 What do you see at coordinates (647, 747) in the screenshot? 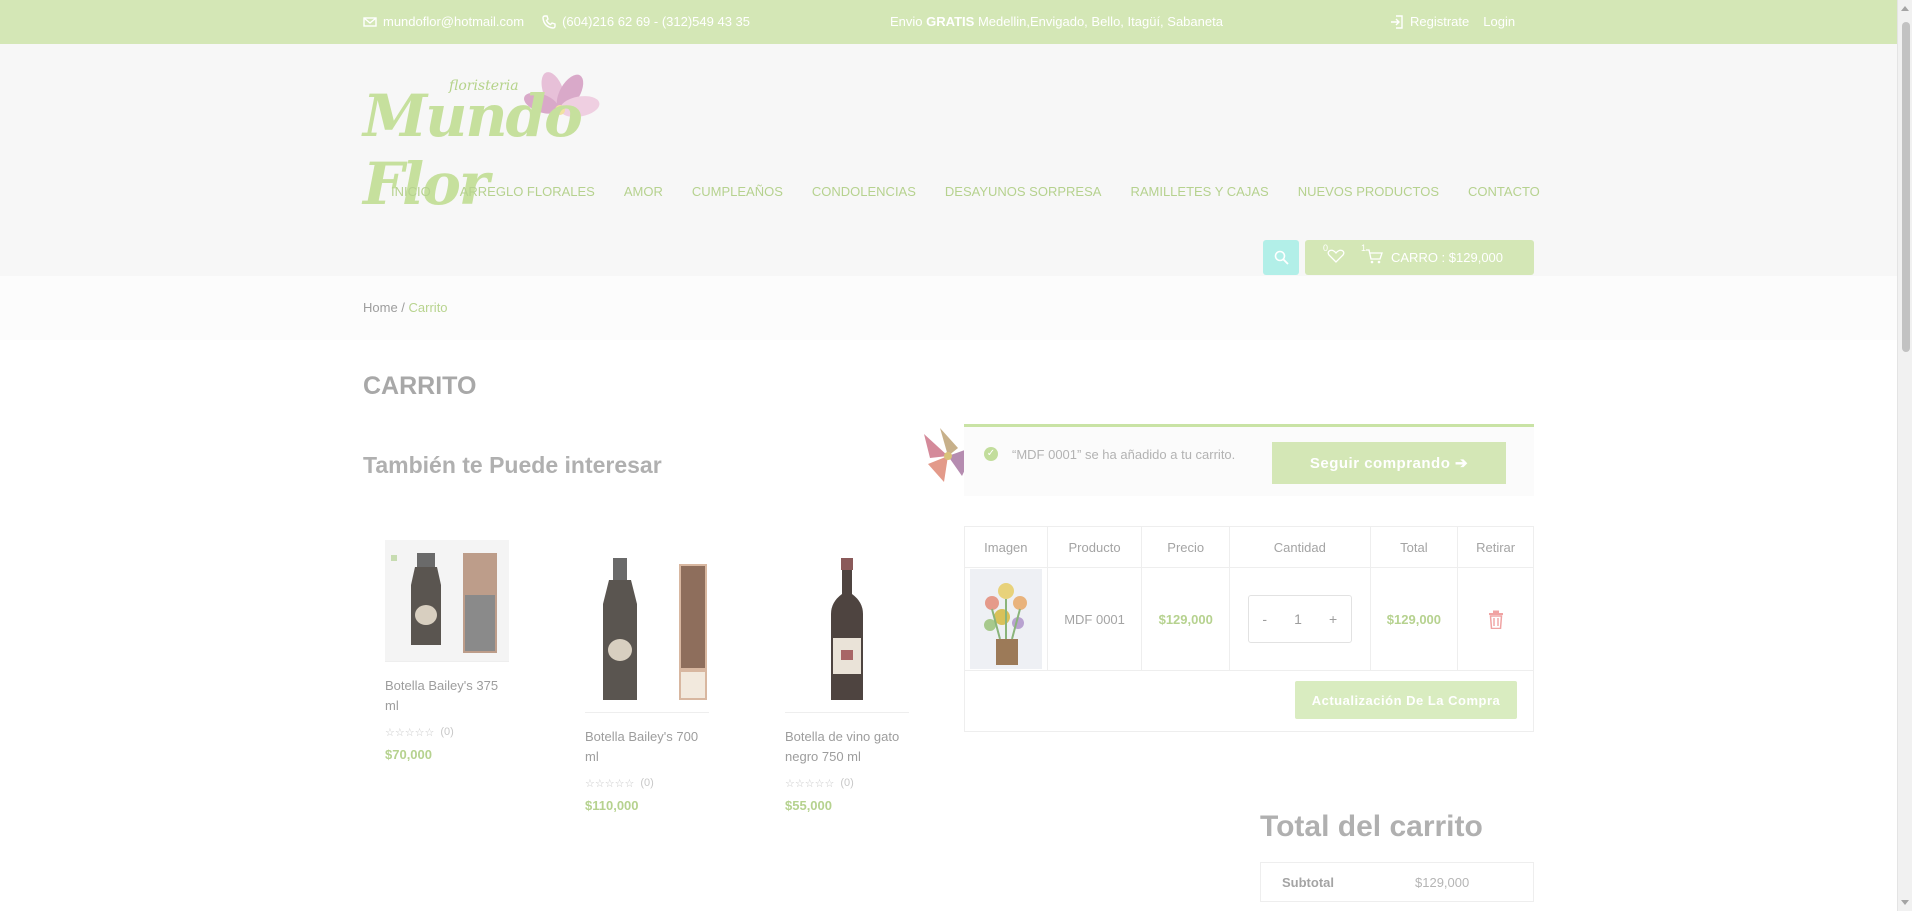
I see `product-name: Botella Bailey's 700 ml` at bounding box center [647, 747].